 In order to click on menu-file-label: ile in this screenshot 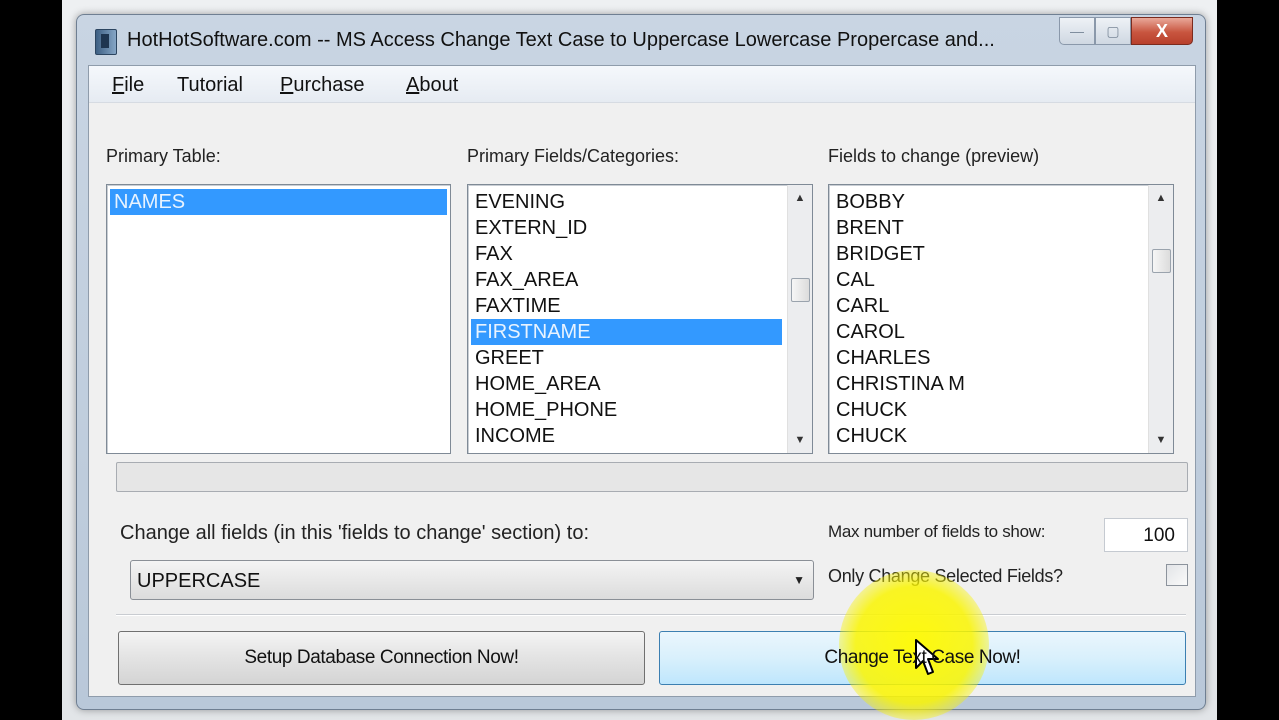, I will do `click(134, 85)`.